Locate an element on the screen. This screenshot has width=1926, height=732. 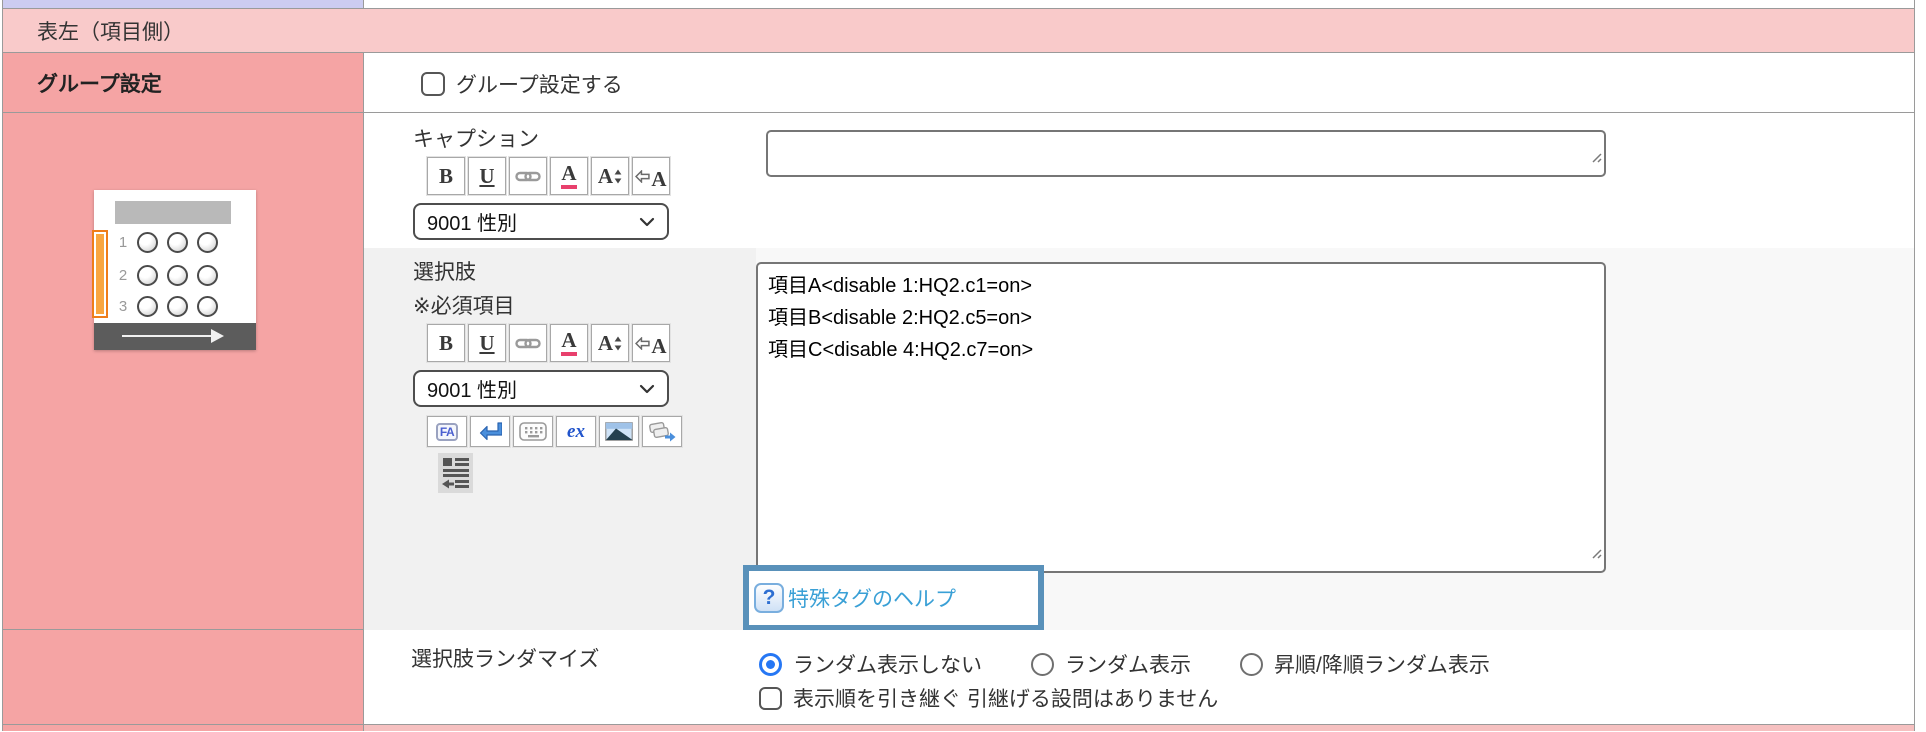
keypad-button is located at coordinates (533, 431).